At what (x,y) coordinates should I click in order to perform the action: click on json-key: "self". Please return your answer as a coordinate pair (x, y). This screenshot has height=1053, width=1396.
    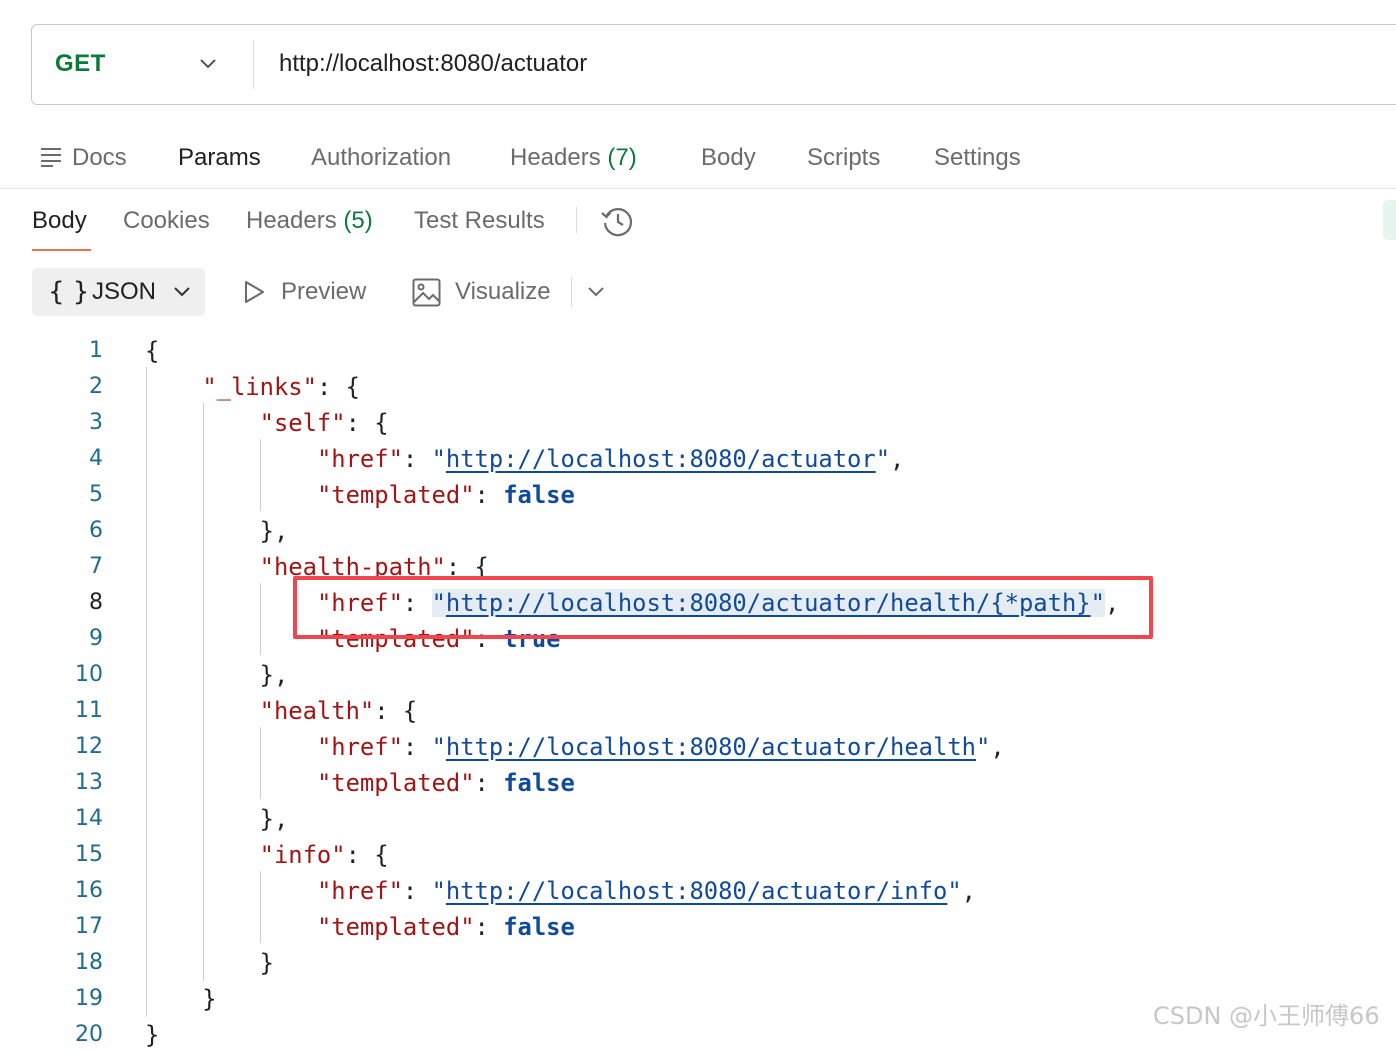
    Looking at the image, I should click on (302, 423).